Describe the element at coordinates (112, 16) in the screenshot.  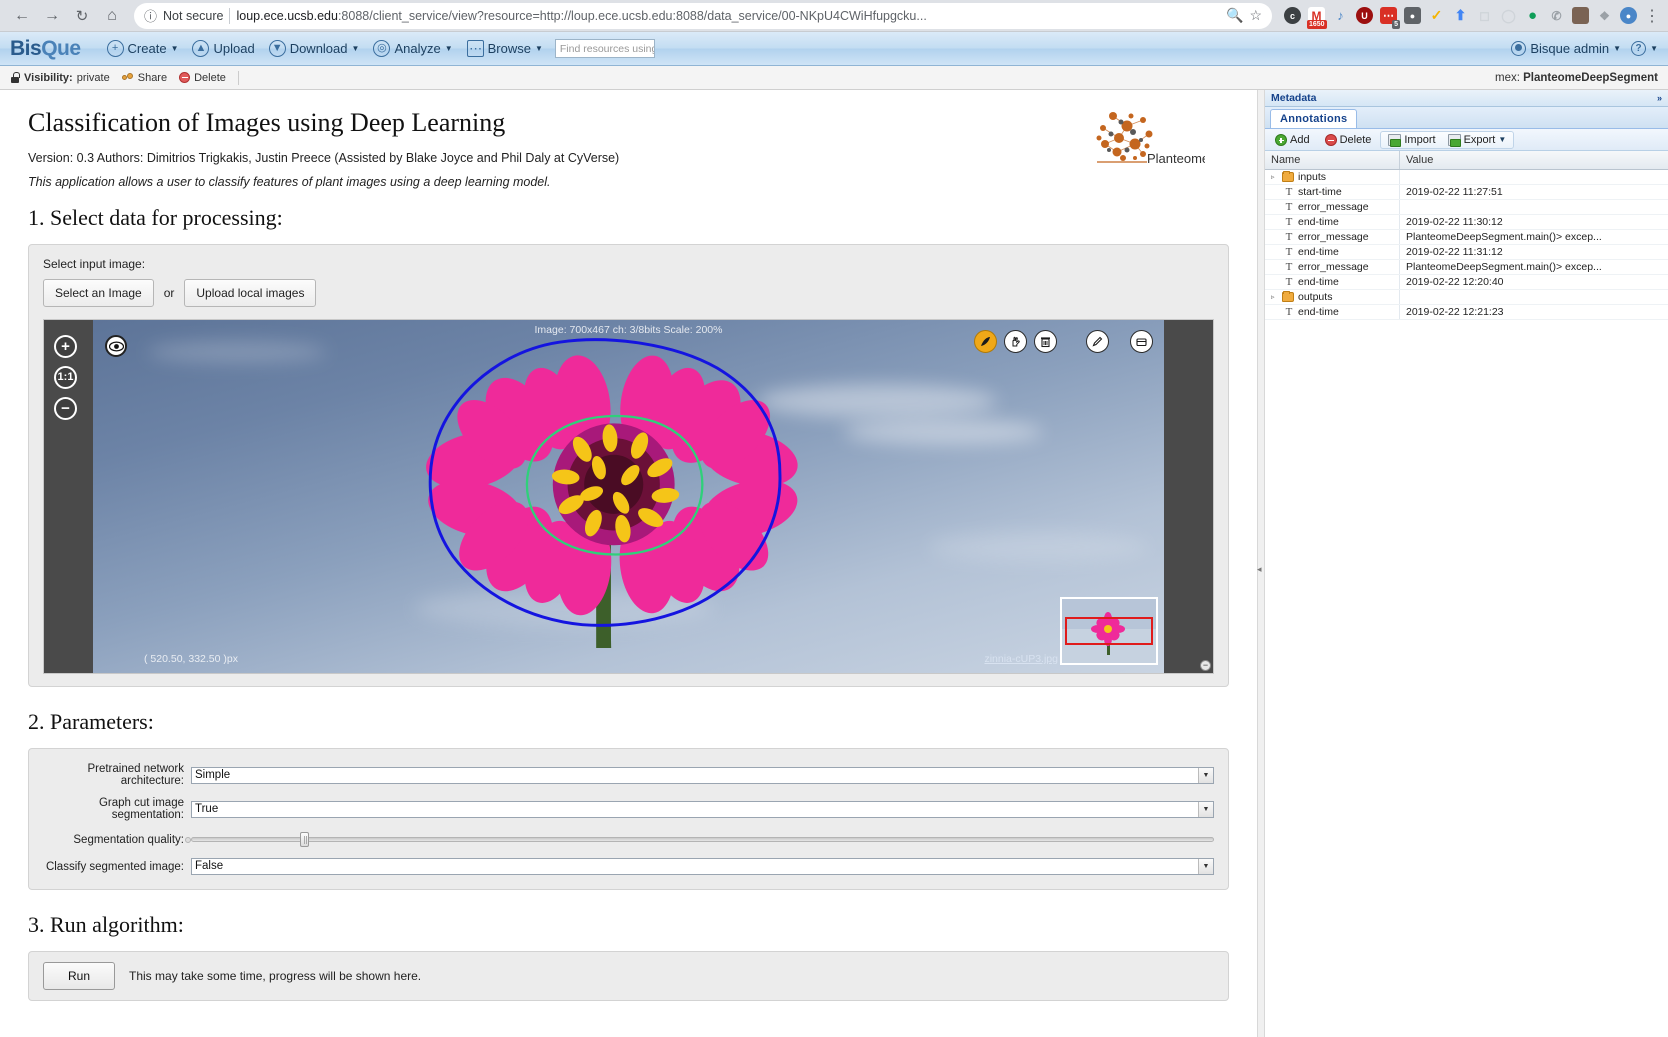
I see `home-icon: ⌂` at that location.